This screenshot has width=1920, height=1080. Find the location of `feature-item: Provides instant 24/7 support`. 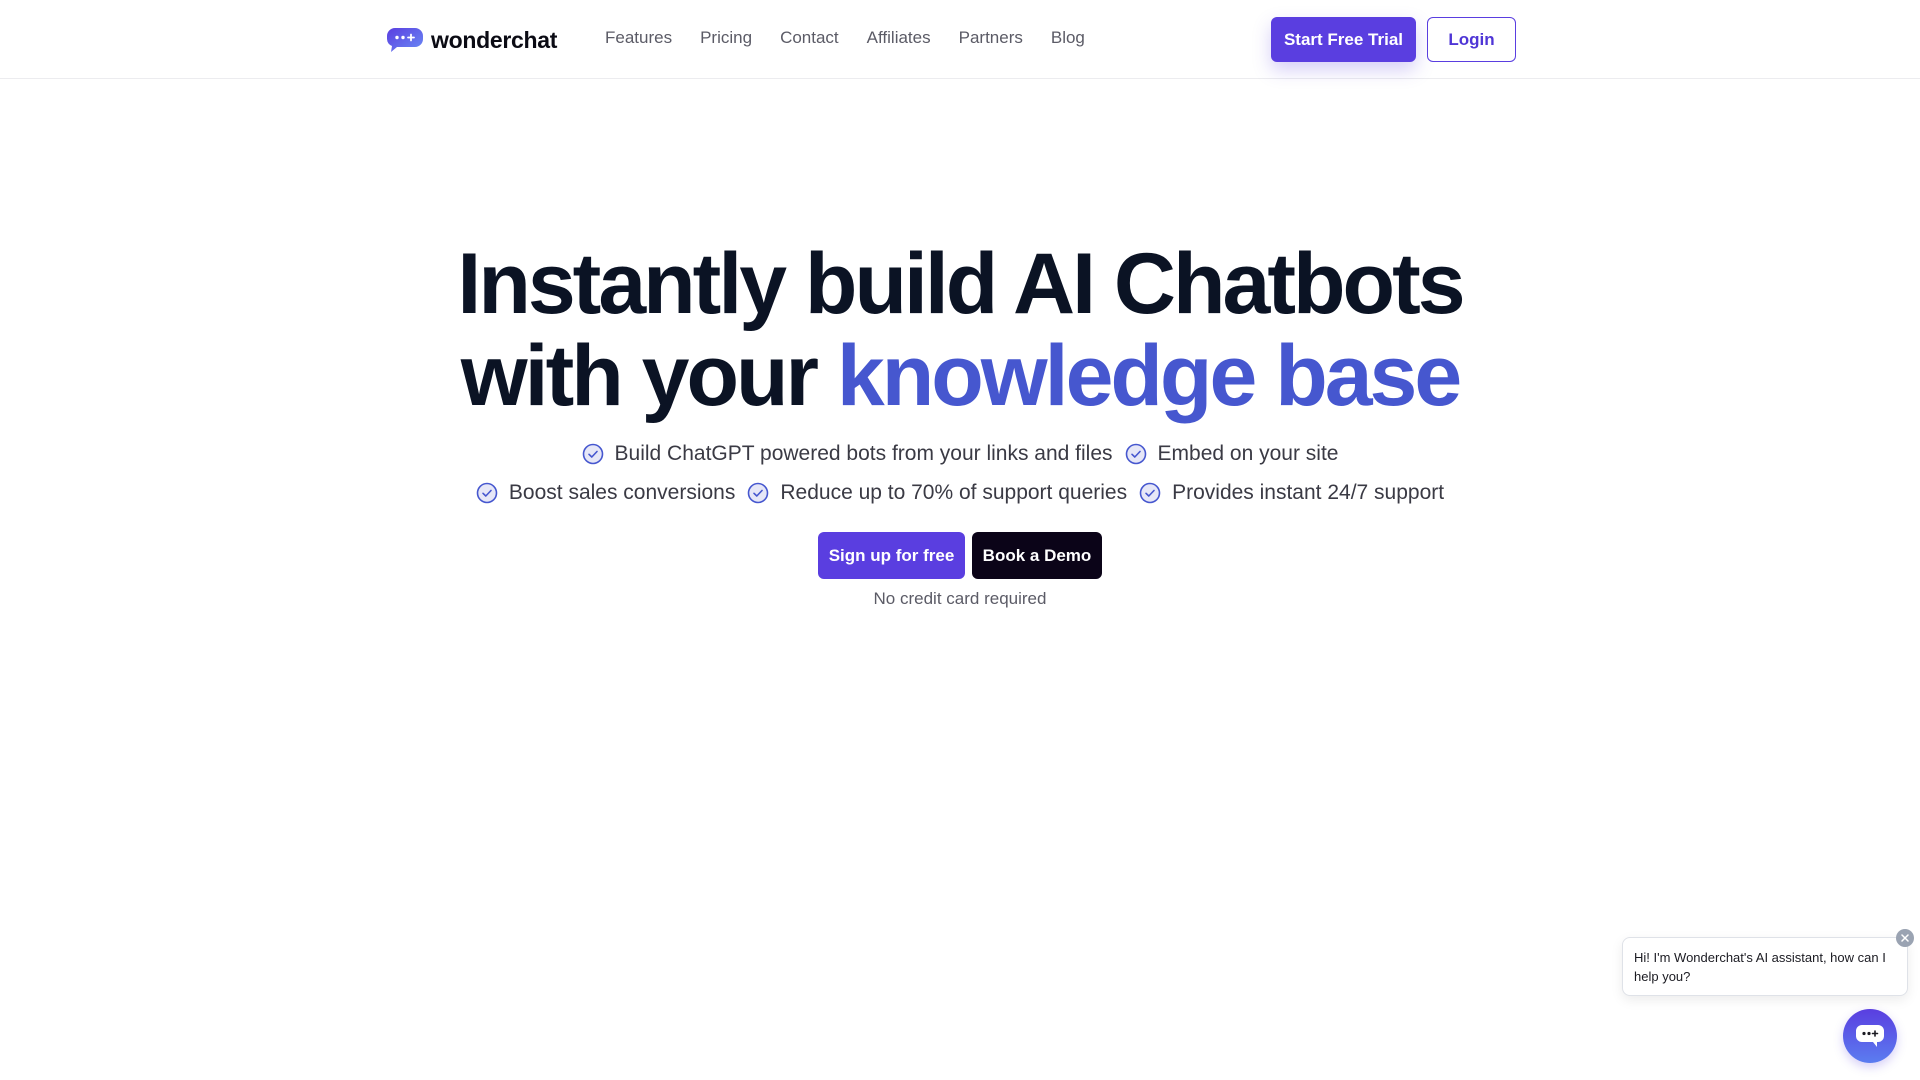

feature-item: Provides instant 24/7 support is located at coordinates (1291, 493).